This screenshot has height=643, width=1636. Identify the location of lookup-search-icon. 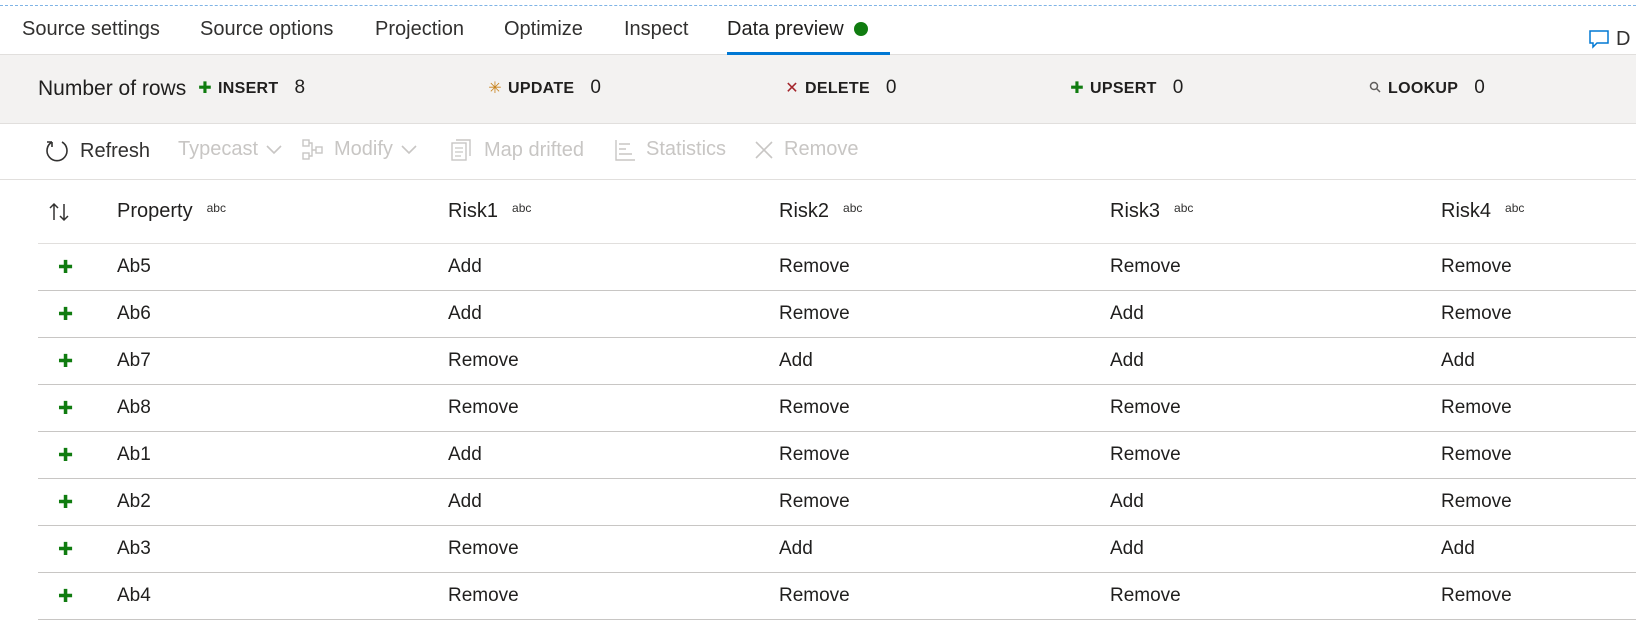
(1375, 89).